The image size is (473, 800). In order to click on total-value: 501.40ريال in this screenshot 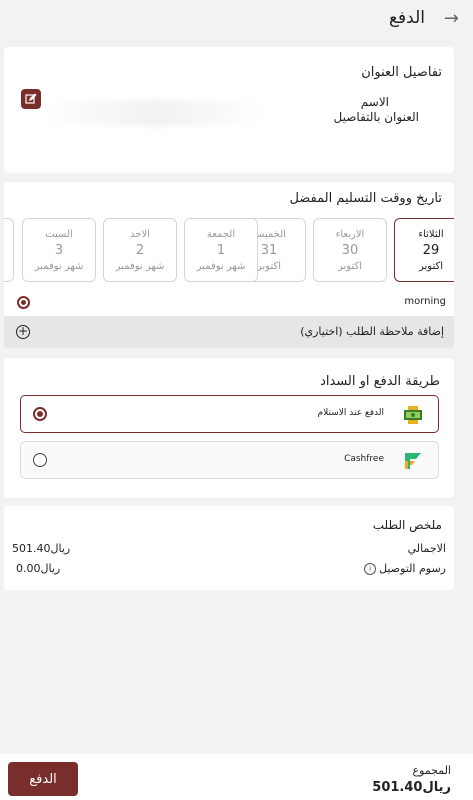, I will do `click(41, 548)`.